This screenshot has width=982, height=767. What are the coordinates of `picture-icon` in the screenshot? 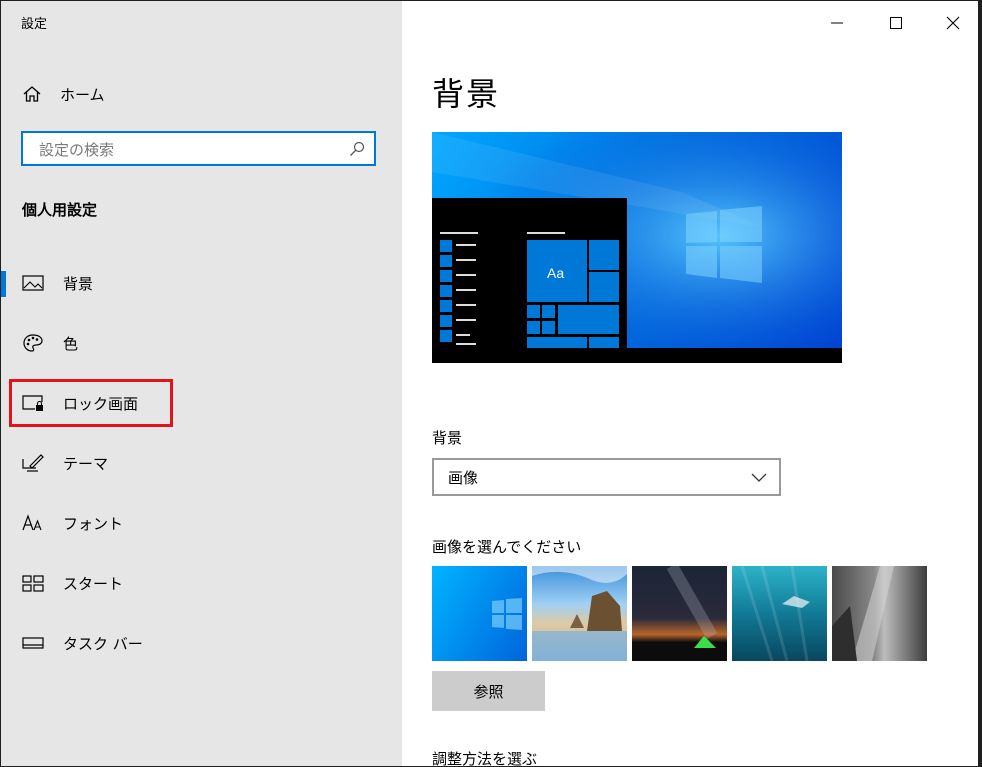 It's located at (33, 283).